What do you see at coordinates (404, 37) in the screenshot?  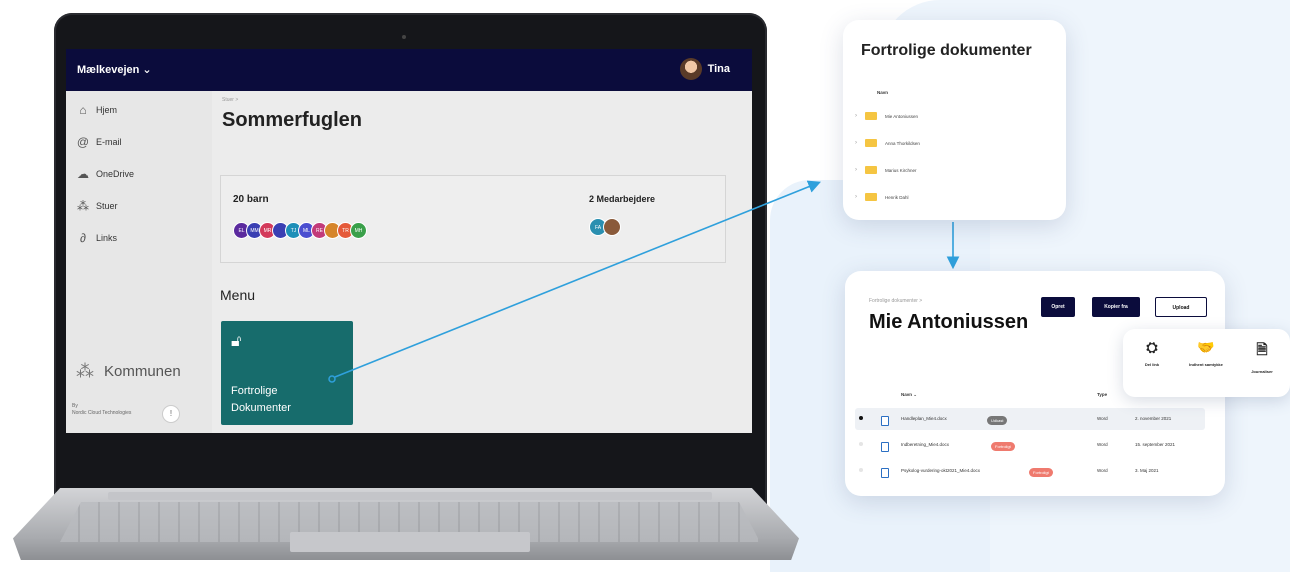 I see `webcam` at bounding box center [404, 37].